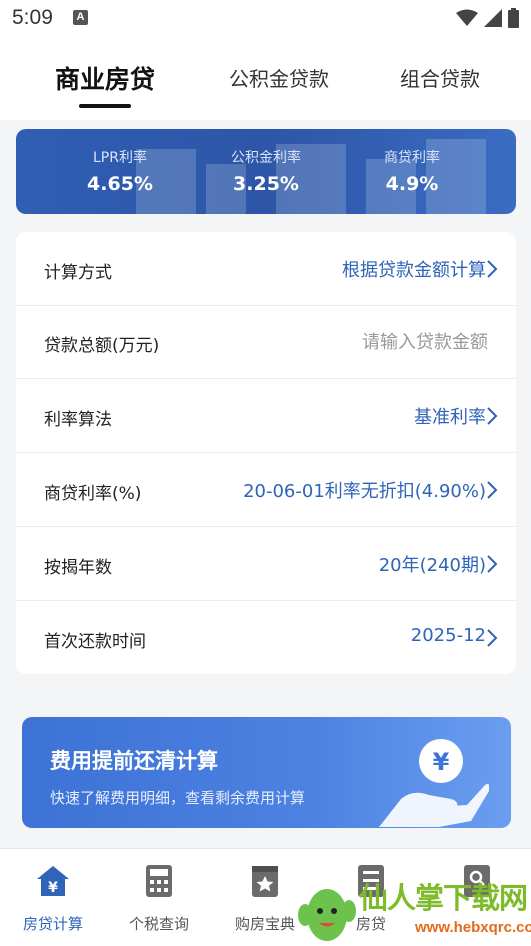  I want to click on rate-value: 4.65%, so click(120, 184).